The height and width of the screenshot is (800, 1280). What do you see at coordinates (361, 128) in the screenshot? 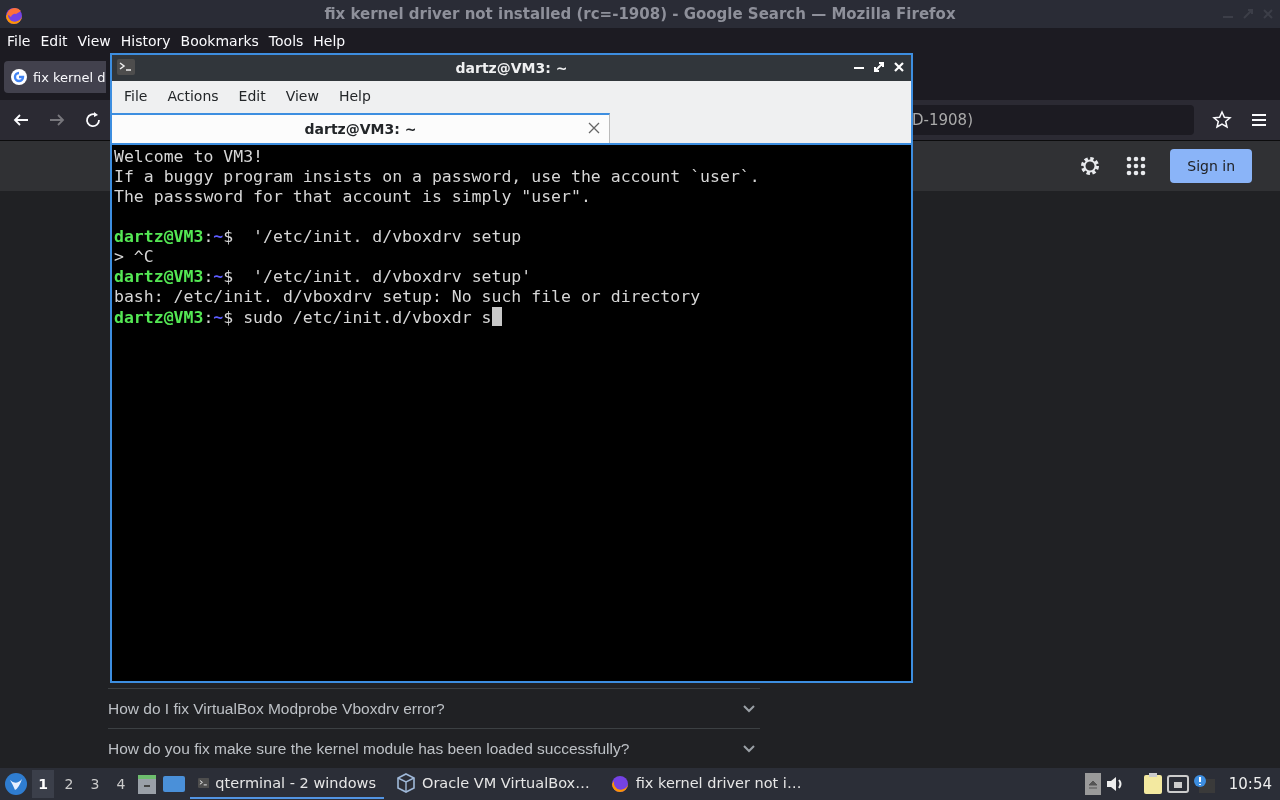
I see `terminal-tab: dartz@VM3: ~` at bounding box center [361, 128].